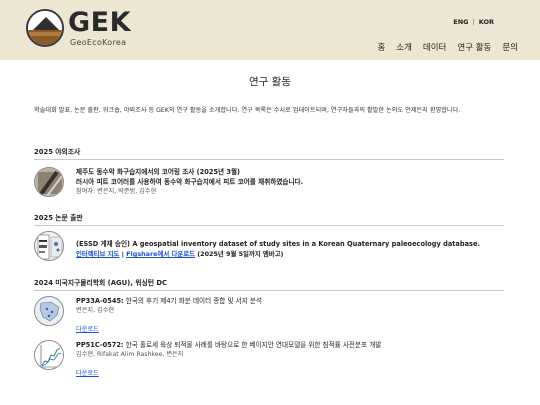 Image resolution: width=540 pixels, height=405 pixels. I want to click on nav-contact: 문의, so click(510, 47).